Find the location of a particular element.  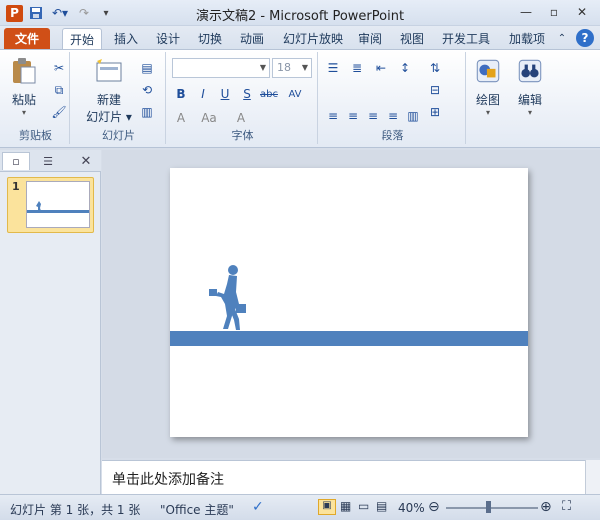

tab-slideshow: 幻灯片放映 is located at coordinates (313, 39).